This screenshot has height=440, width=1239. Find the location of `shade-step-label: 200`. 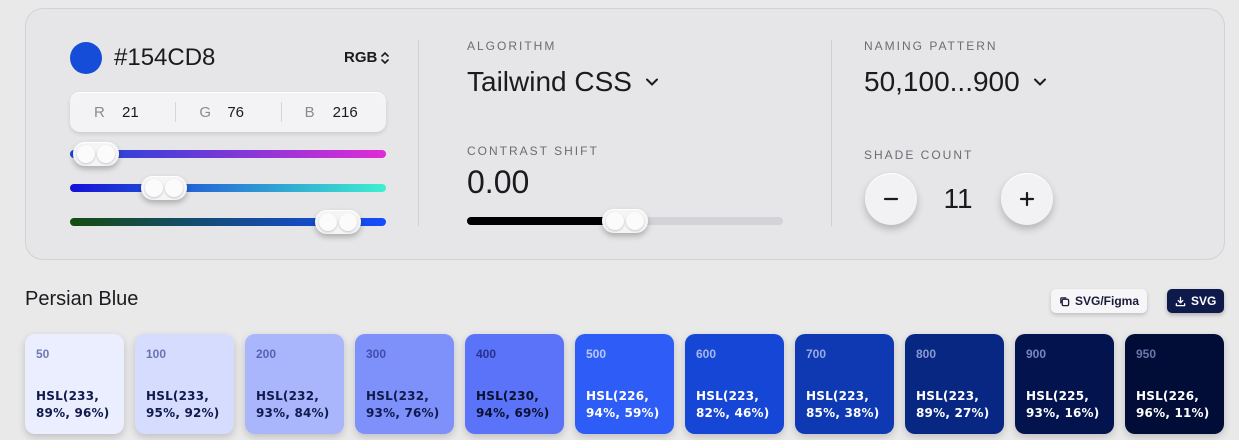

shade-step-label: 200 is located at coordinates (266, 354).